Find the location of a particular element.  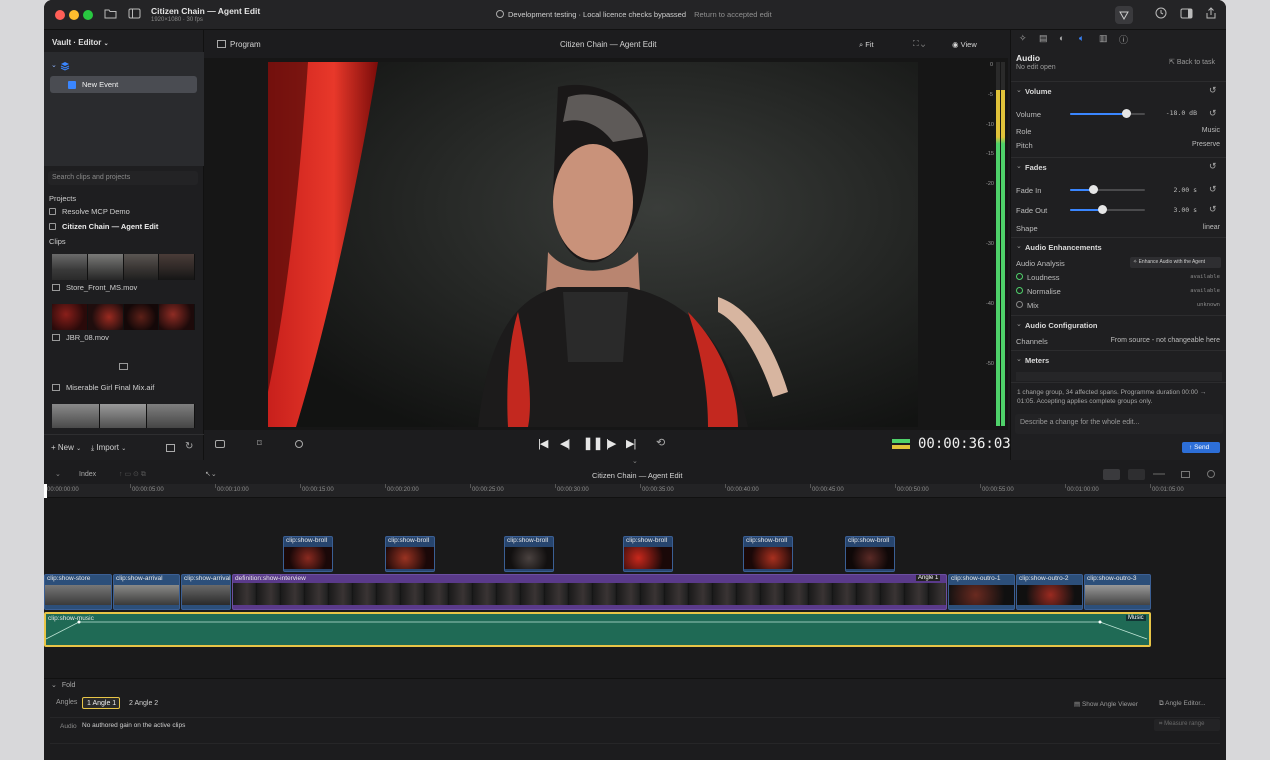

clip-thumbnail-jbr is located at coordinates (123, 317).